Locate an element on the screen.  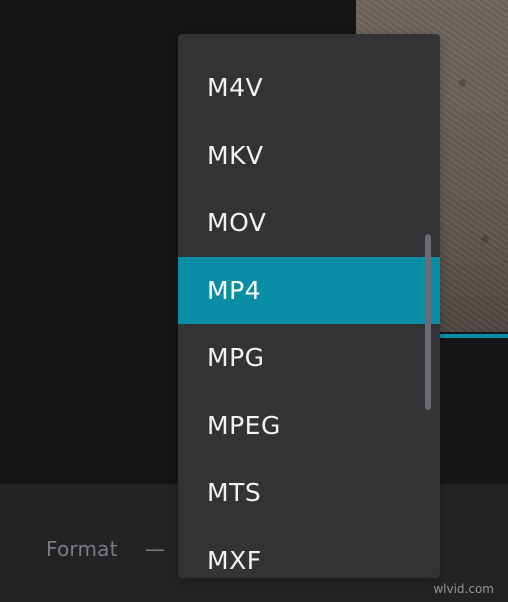
format-option-mp4-selected: MP4 is located at coordinates (309, 290).